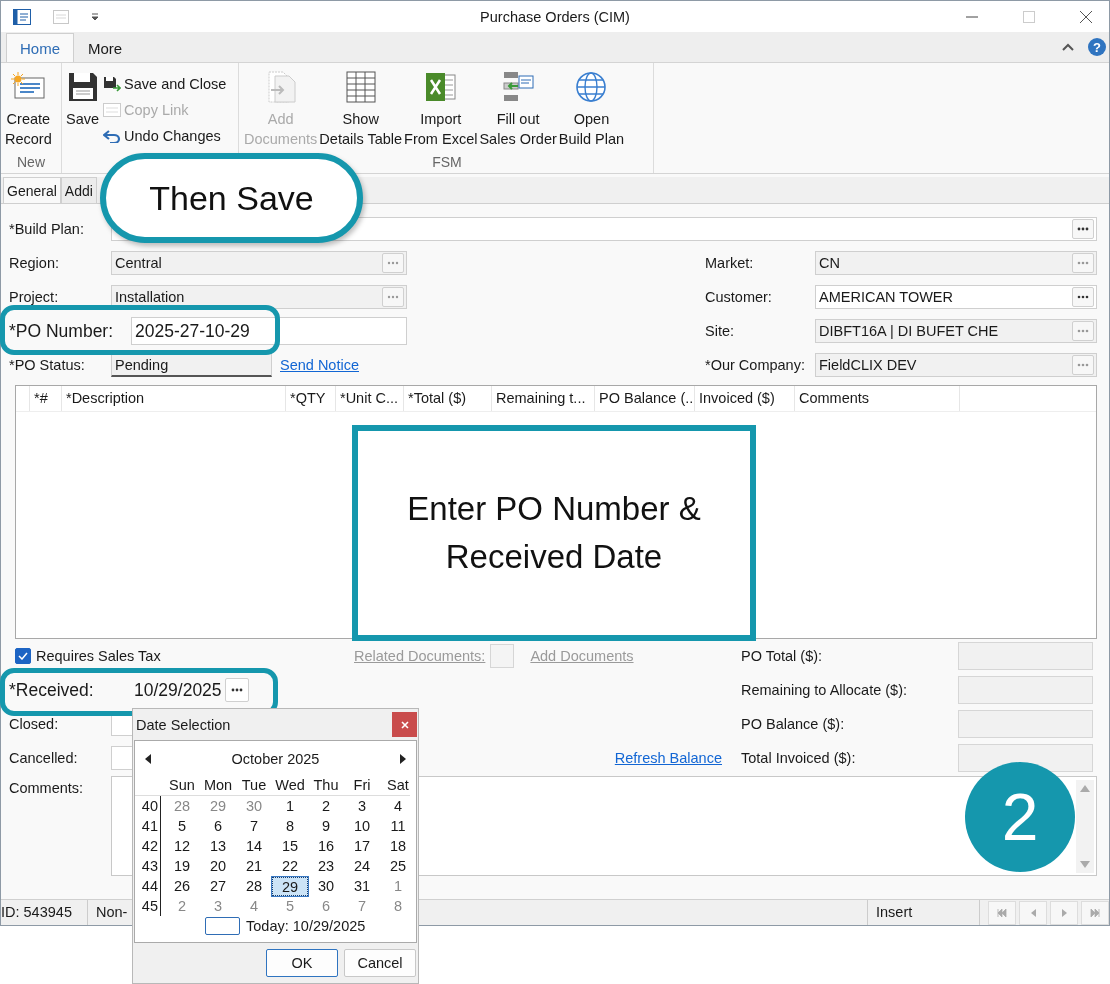  What do you see at coordinates (174, 398) in the screenshot?
I see `column-header: *Description` at bounding box center [174, 398].